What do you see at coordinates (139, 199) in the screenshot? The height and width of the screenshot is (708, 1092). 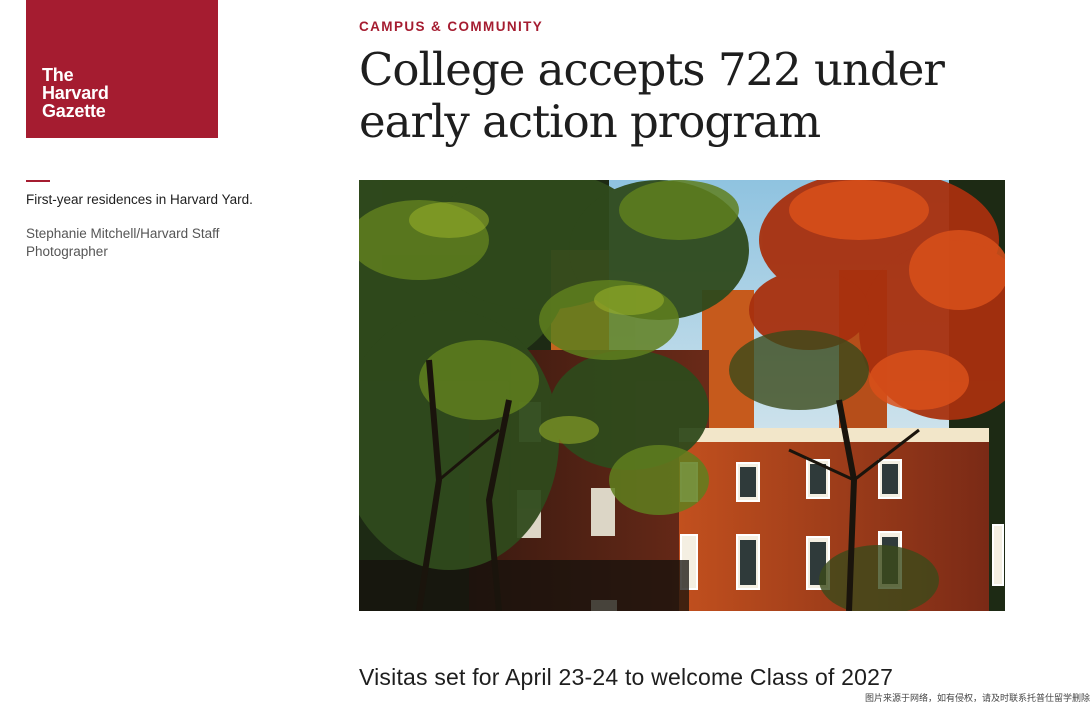 I see `photo-caption: First-year residences in Harvard Yard.` at bounding box center [139, 199].